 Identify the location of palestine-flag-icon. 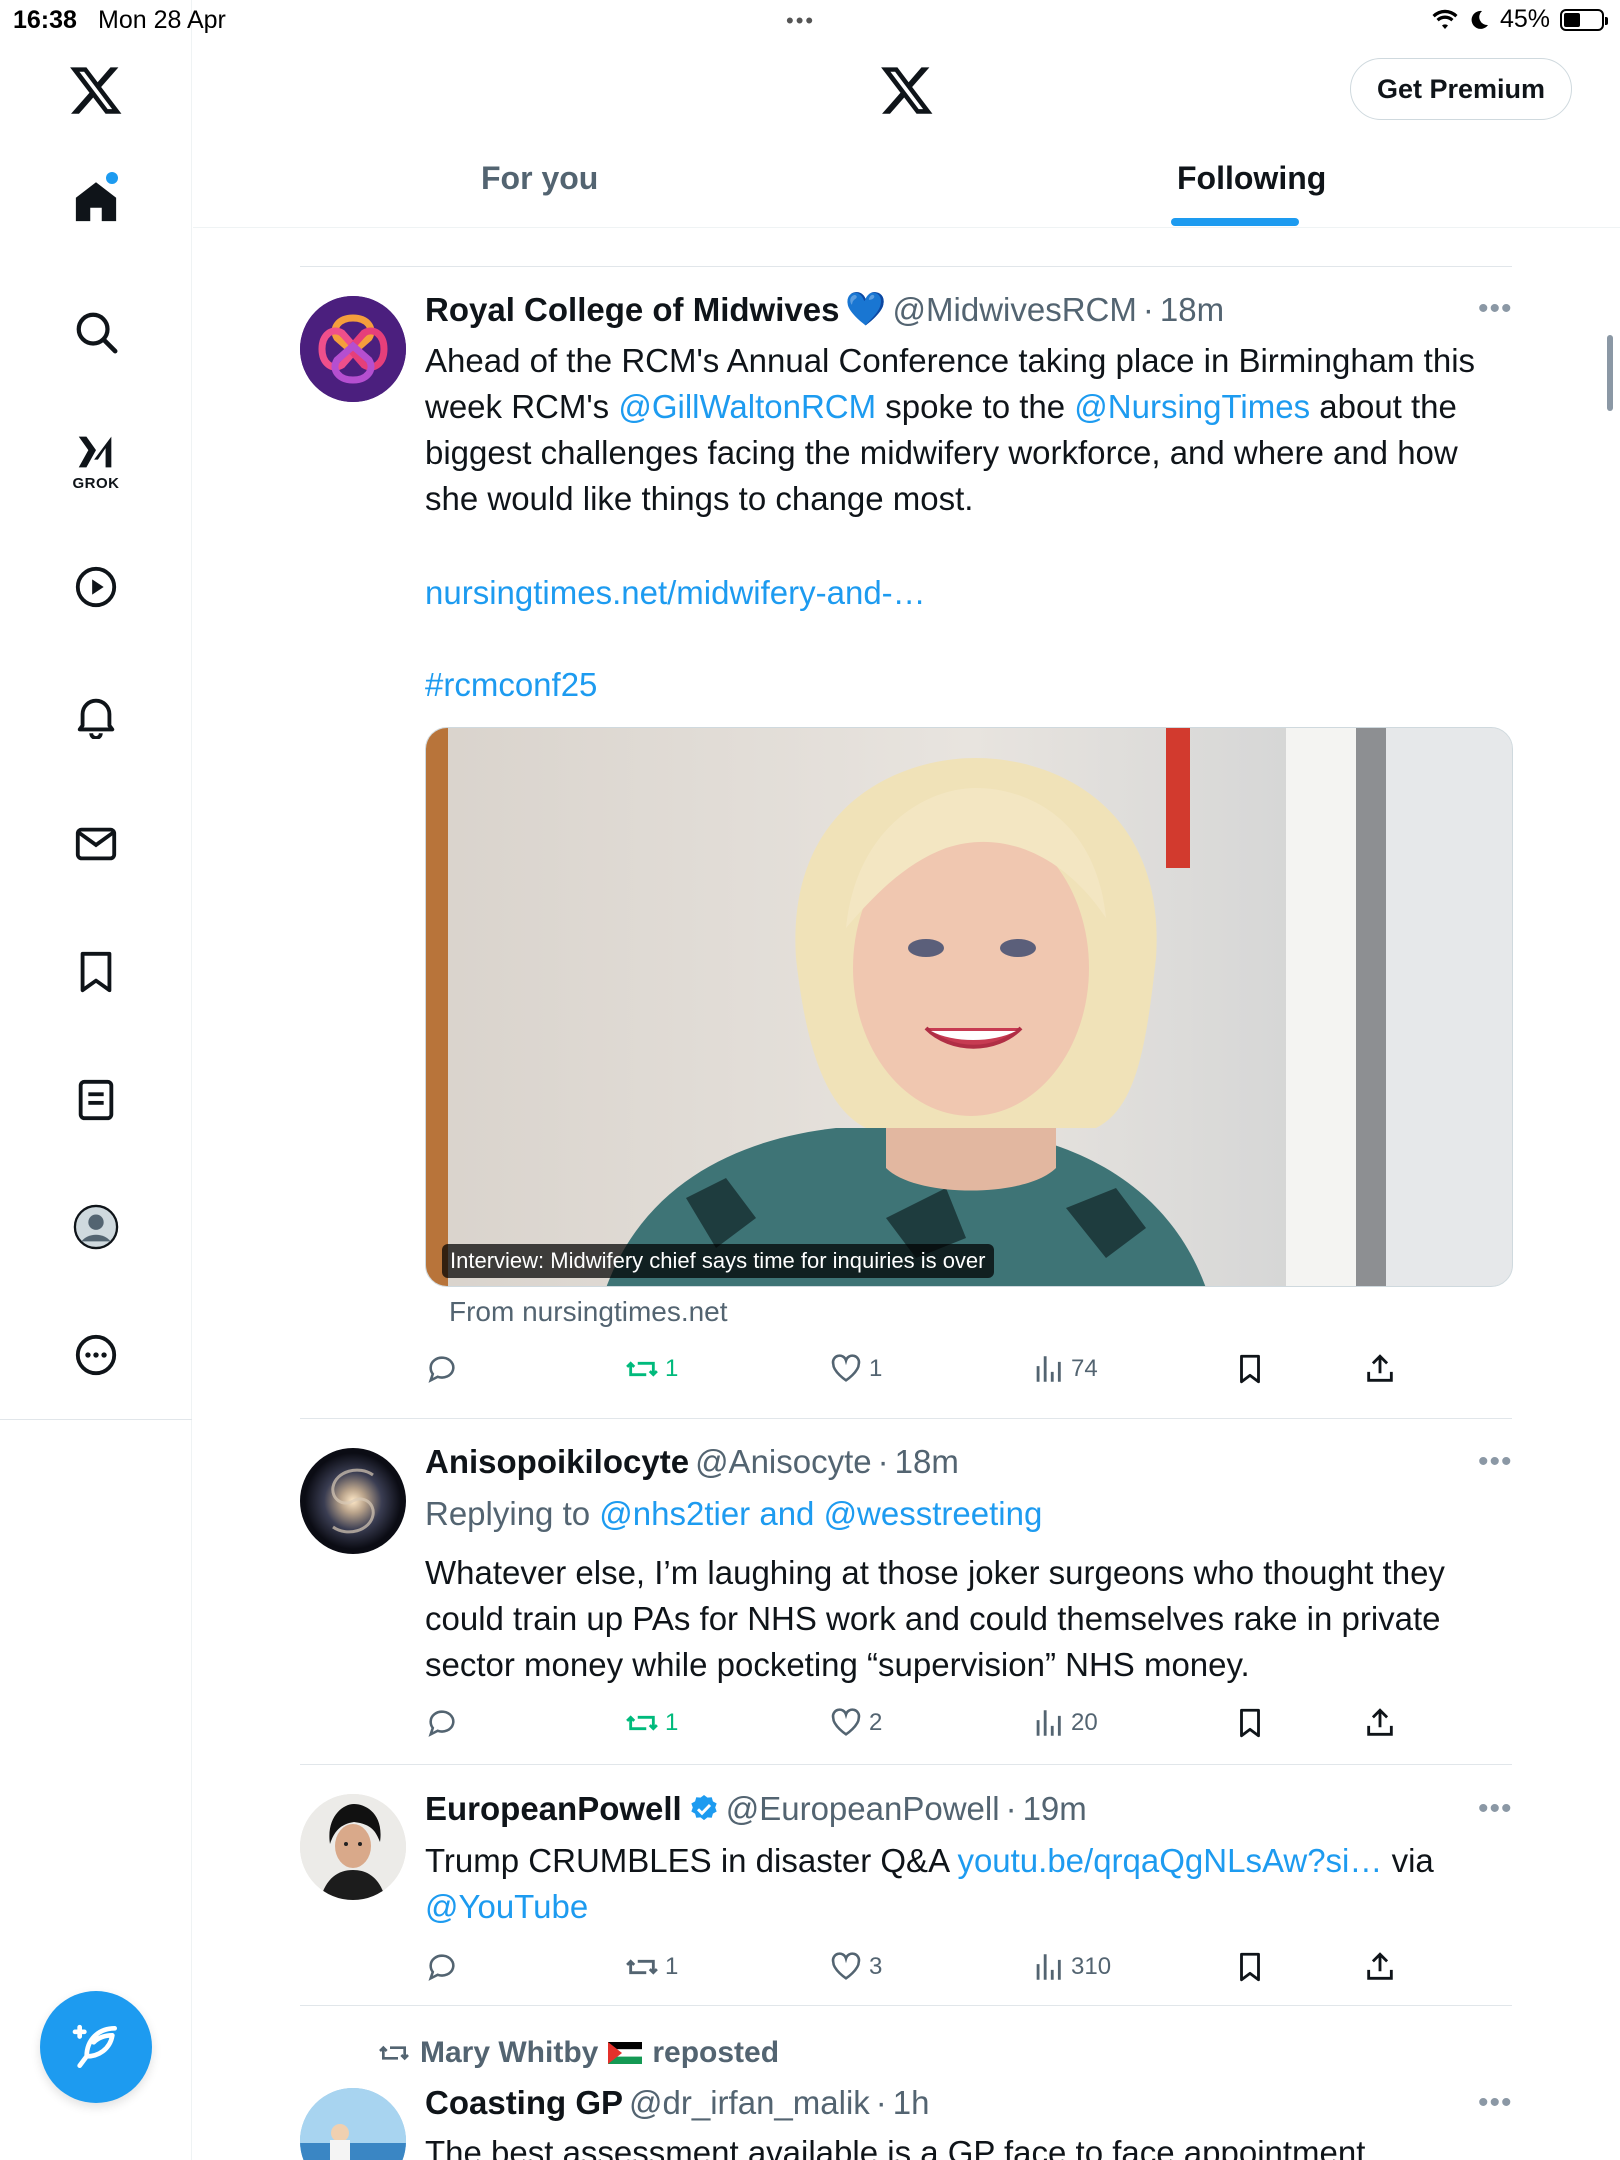
(625, 2053).